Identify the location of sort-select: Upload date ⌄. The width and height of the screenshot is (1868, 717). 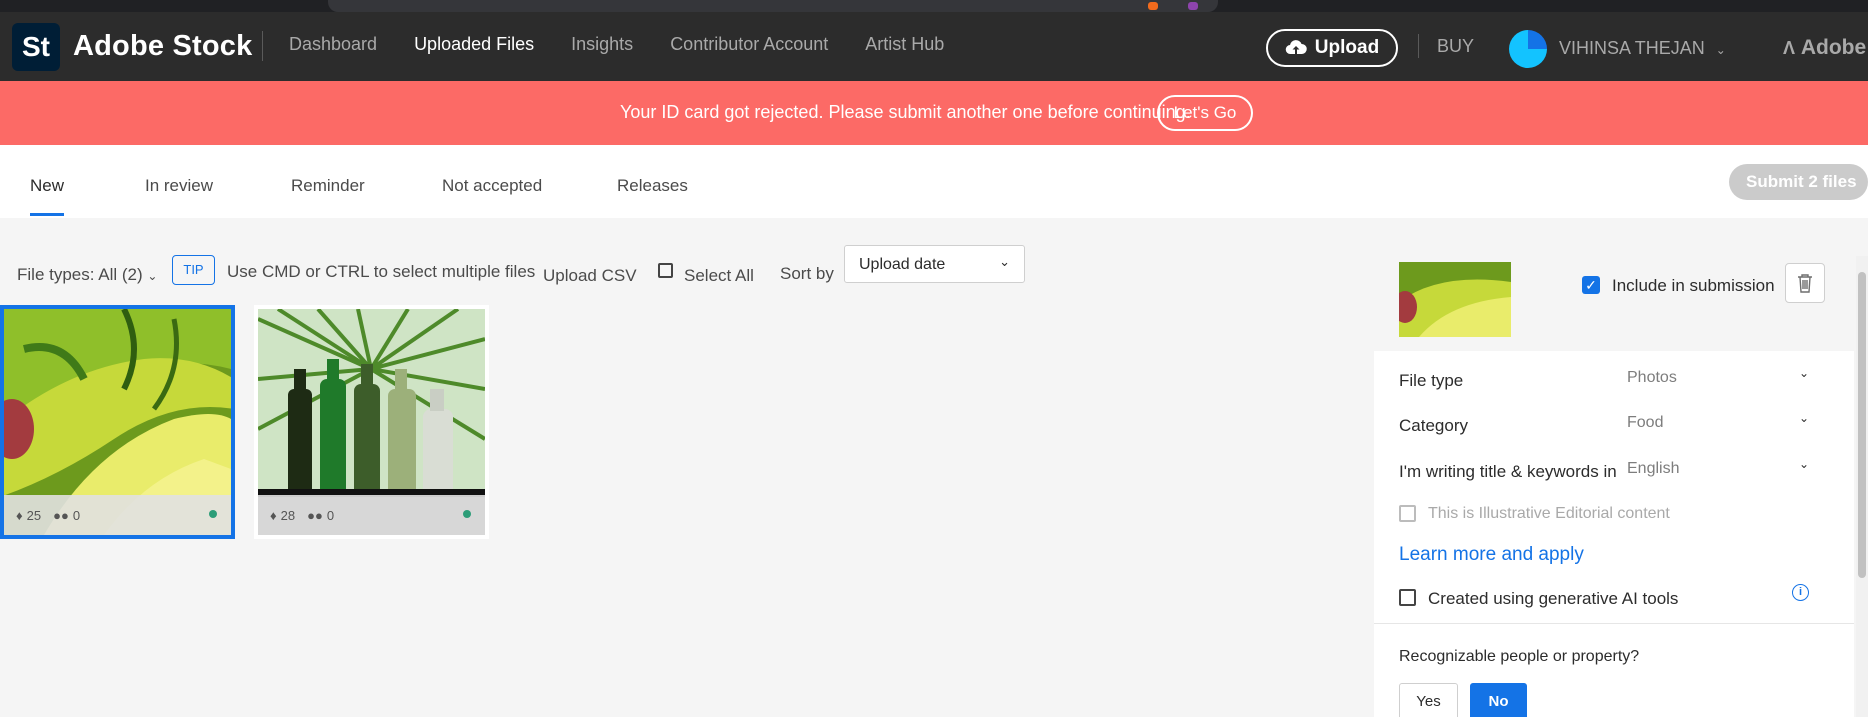
(934, 264).